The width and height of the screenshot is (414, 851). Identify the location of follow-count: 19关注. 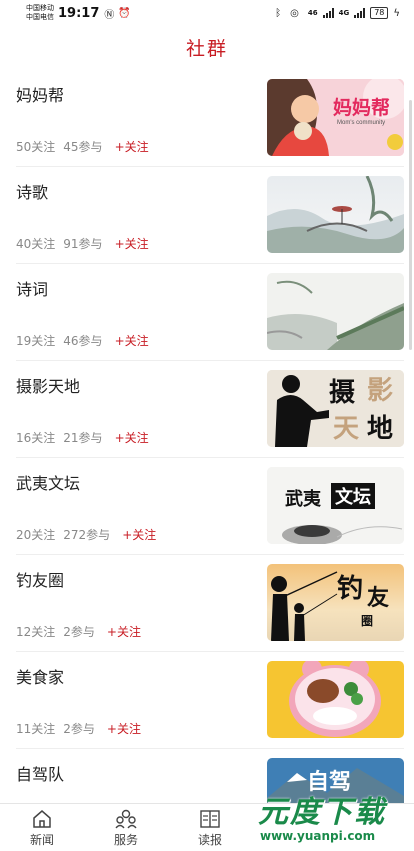
(36, 341).